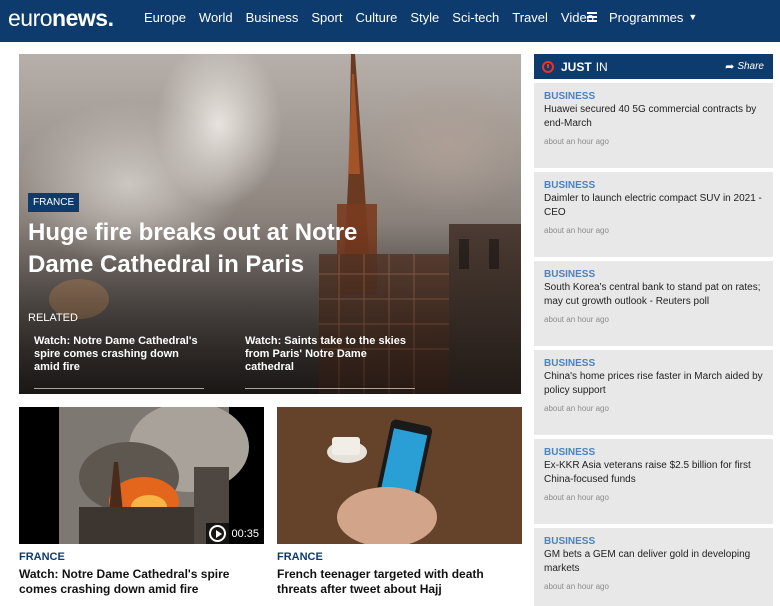 Image resolution: width=780 pixels, height=606 pixels. I want to click on phone-twitter-image, so click(399, 475).